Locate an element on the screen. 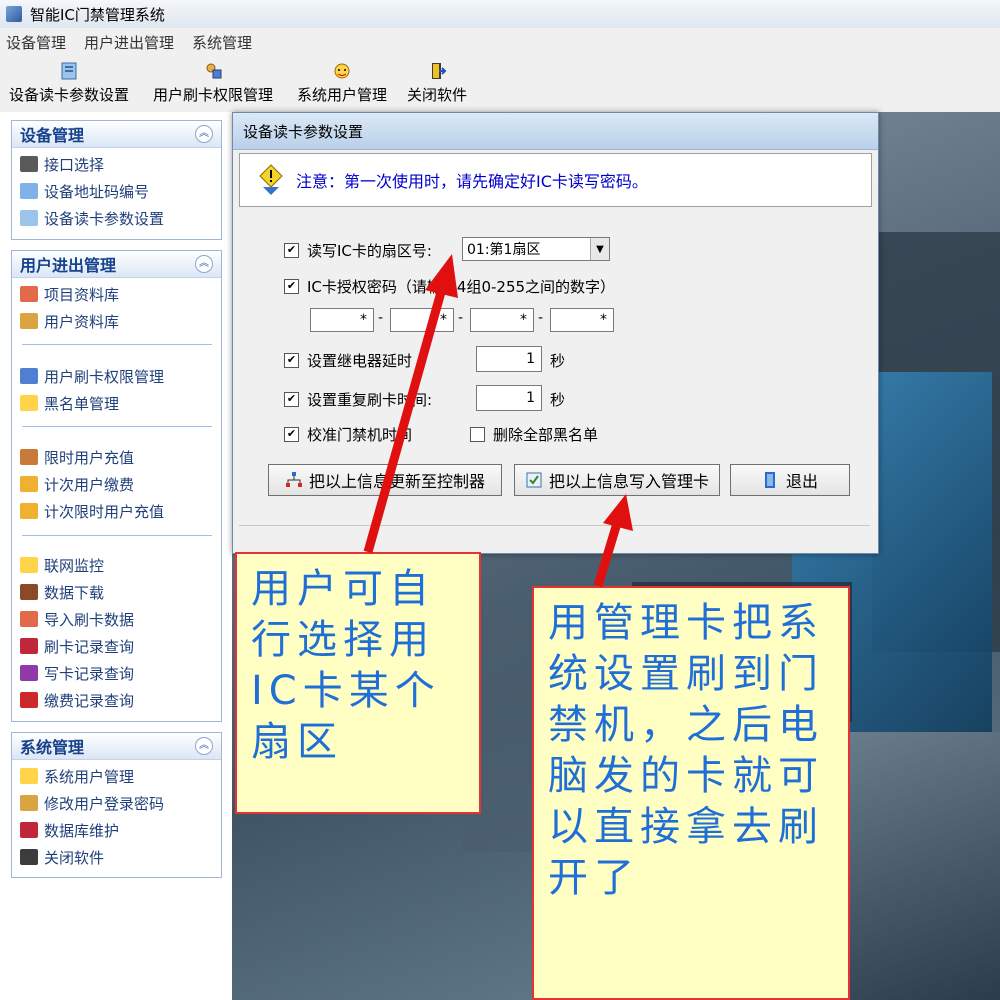 The image size is (1000, 1000). sidebar-item-import-swipe: 导入刷卡数据 is located at coordinates (77, 619).